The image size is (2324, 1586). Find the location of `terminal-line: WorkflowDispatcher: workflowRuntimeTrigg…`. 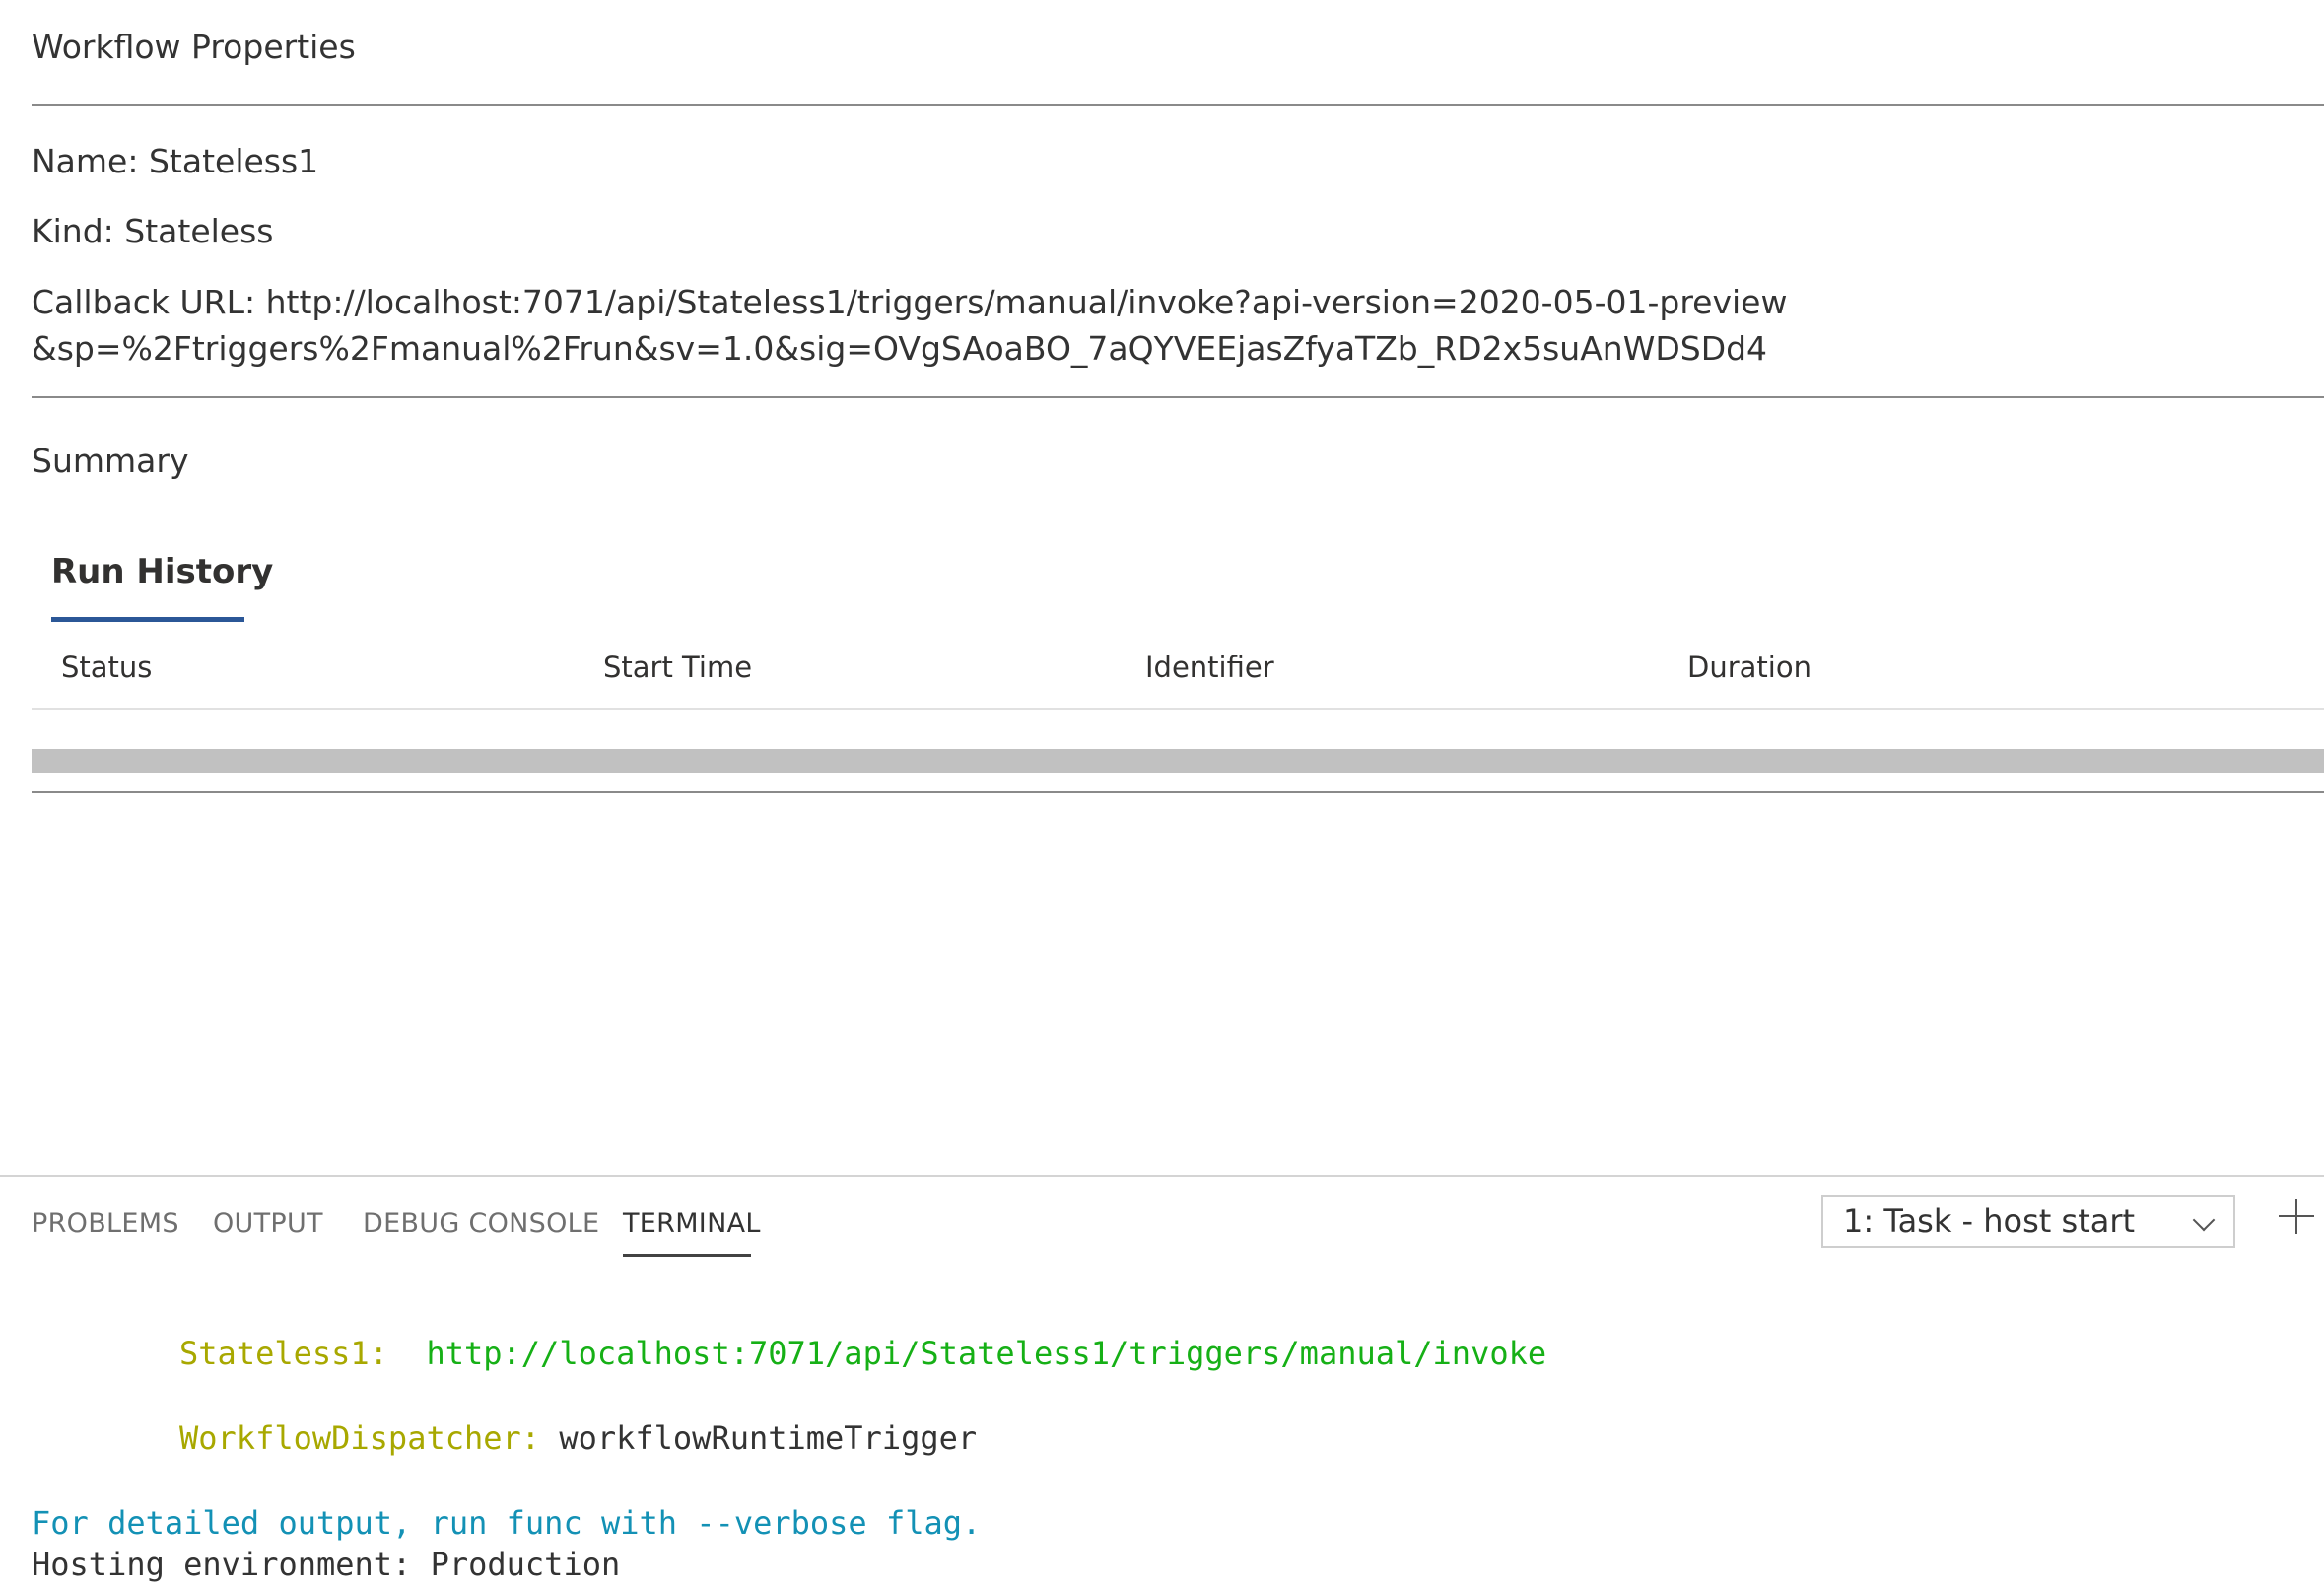

terminal-line: WorkflowDispatcher: workflowRuntimeTrigg… is located at coordinates (578, 1438).